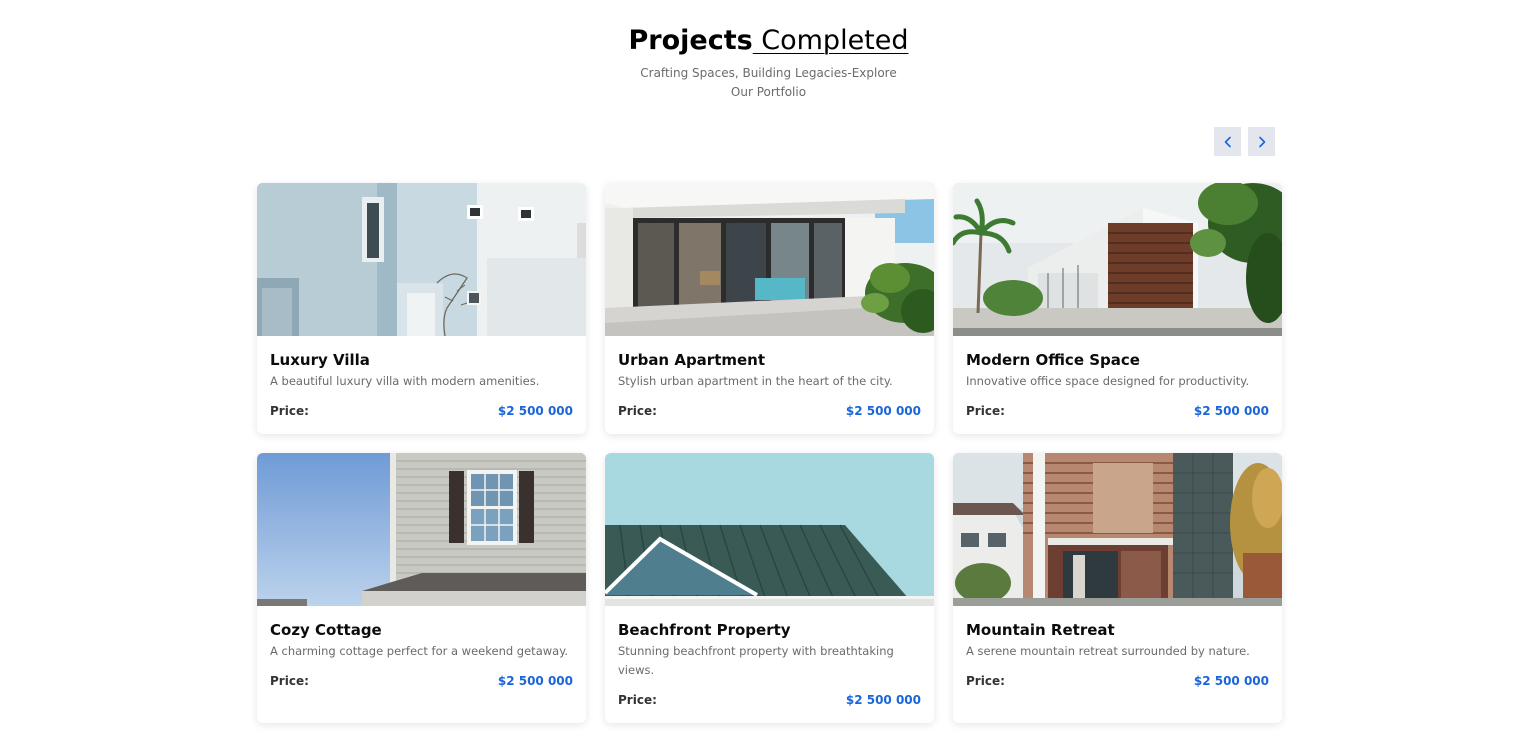 The image size is (1537, 750). Describe the element at coordinates (1117, 529) in the screenshot. I see `wood-facade-photo` at that location.